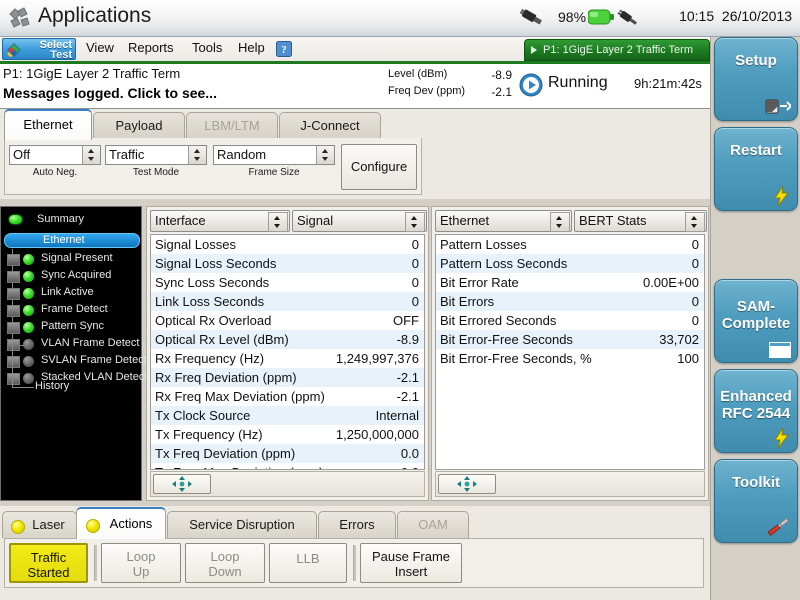  What do you see at coordinates (48, 524) in the screenshot?
I see `tab-laser-label: Laser` at bounding box center [48, 524].